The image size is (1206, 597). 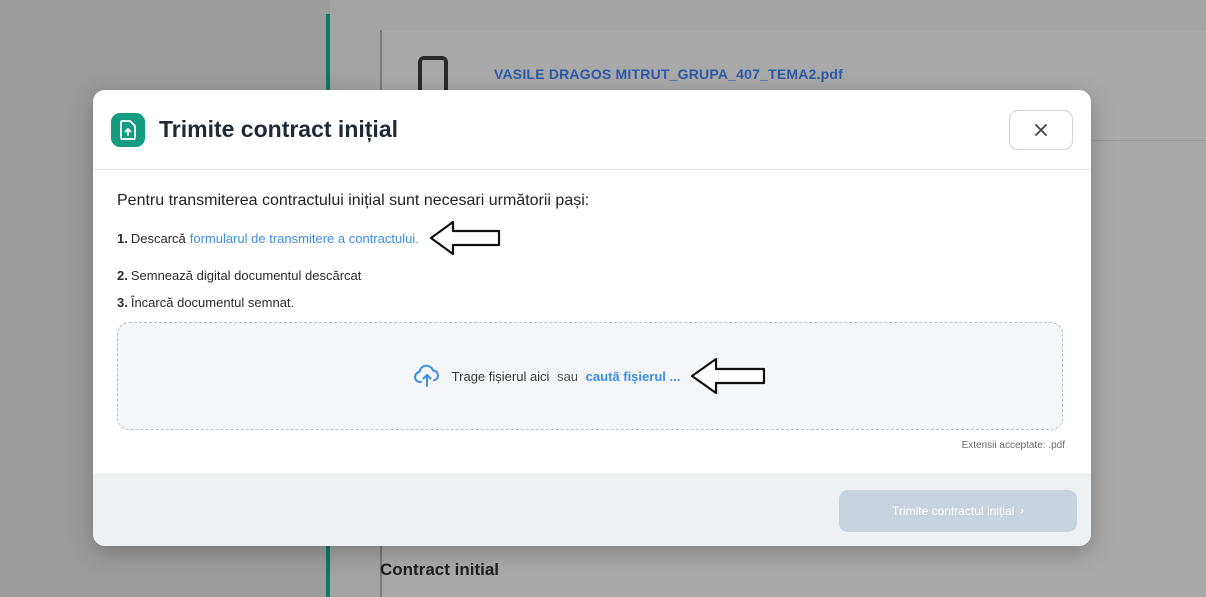 I want to click on upload-document-icon, so click(x=128, y=129).